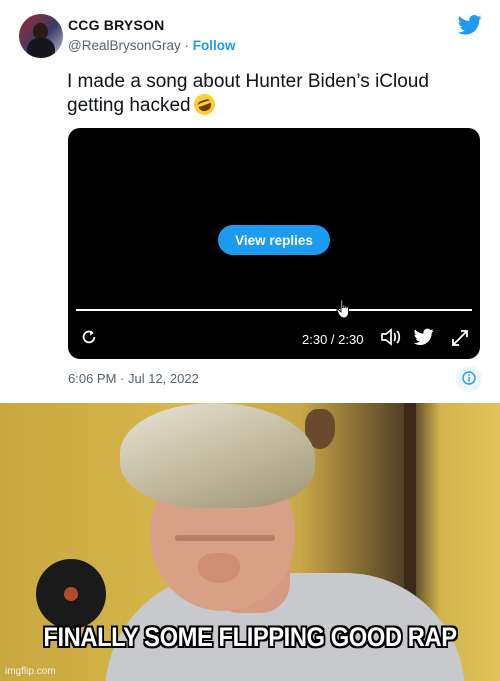  What do you see at coordinates (219, 568) in the screenshot?
I see `person-nose` at bounding box center [219, 568].